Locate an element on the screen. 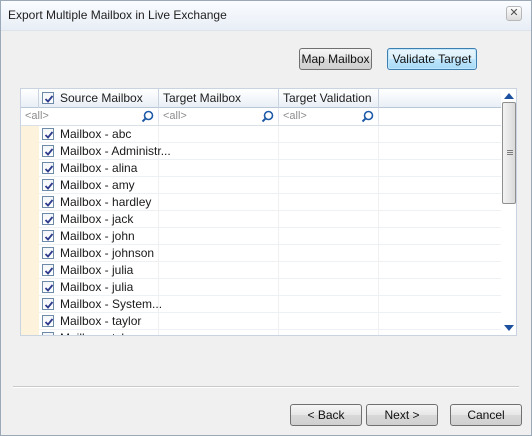 Image resolution: width=532 pixels, height=436 pixels. source-cell: Mailbox - johnson is located at coordinates (99, 253).